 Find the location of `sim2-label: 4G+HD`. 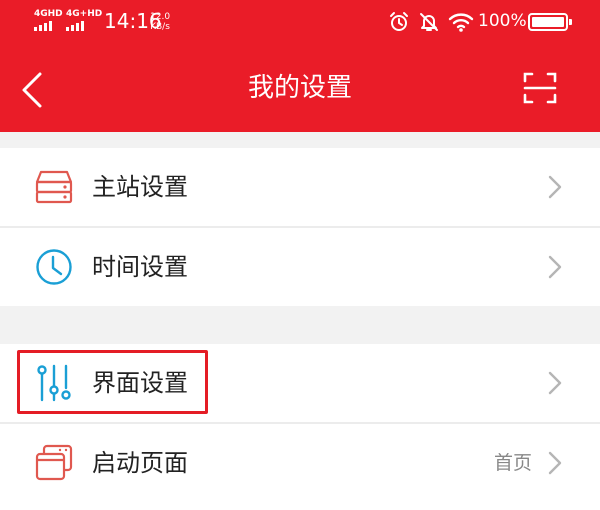

sim2-label: 4G+HD is located at coordinates (84, 14).